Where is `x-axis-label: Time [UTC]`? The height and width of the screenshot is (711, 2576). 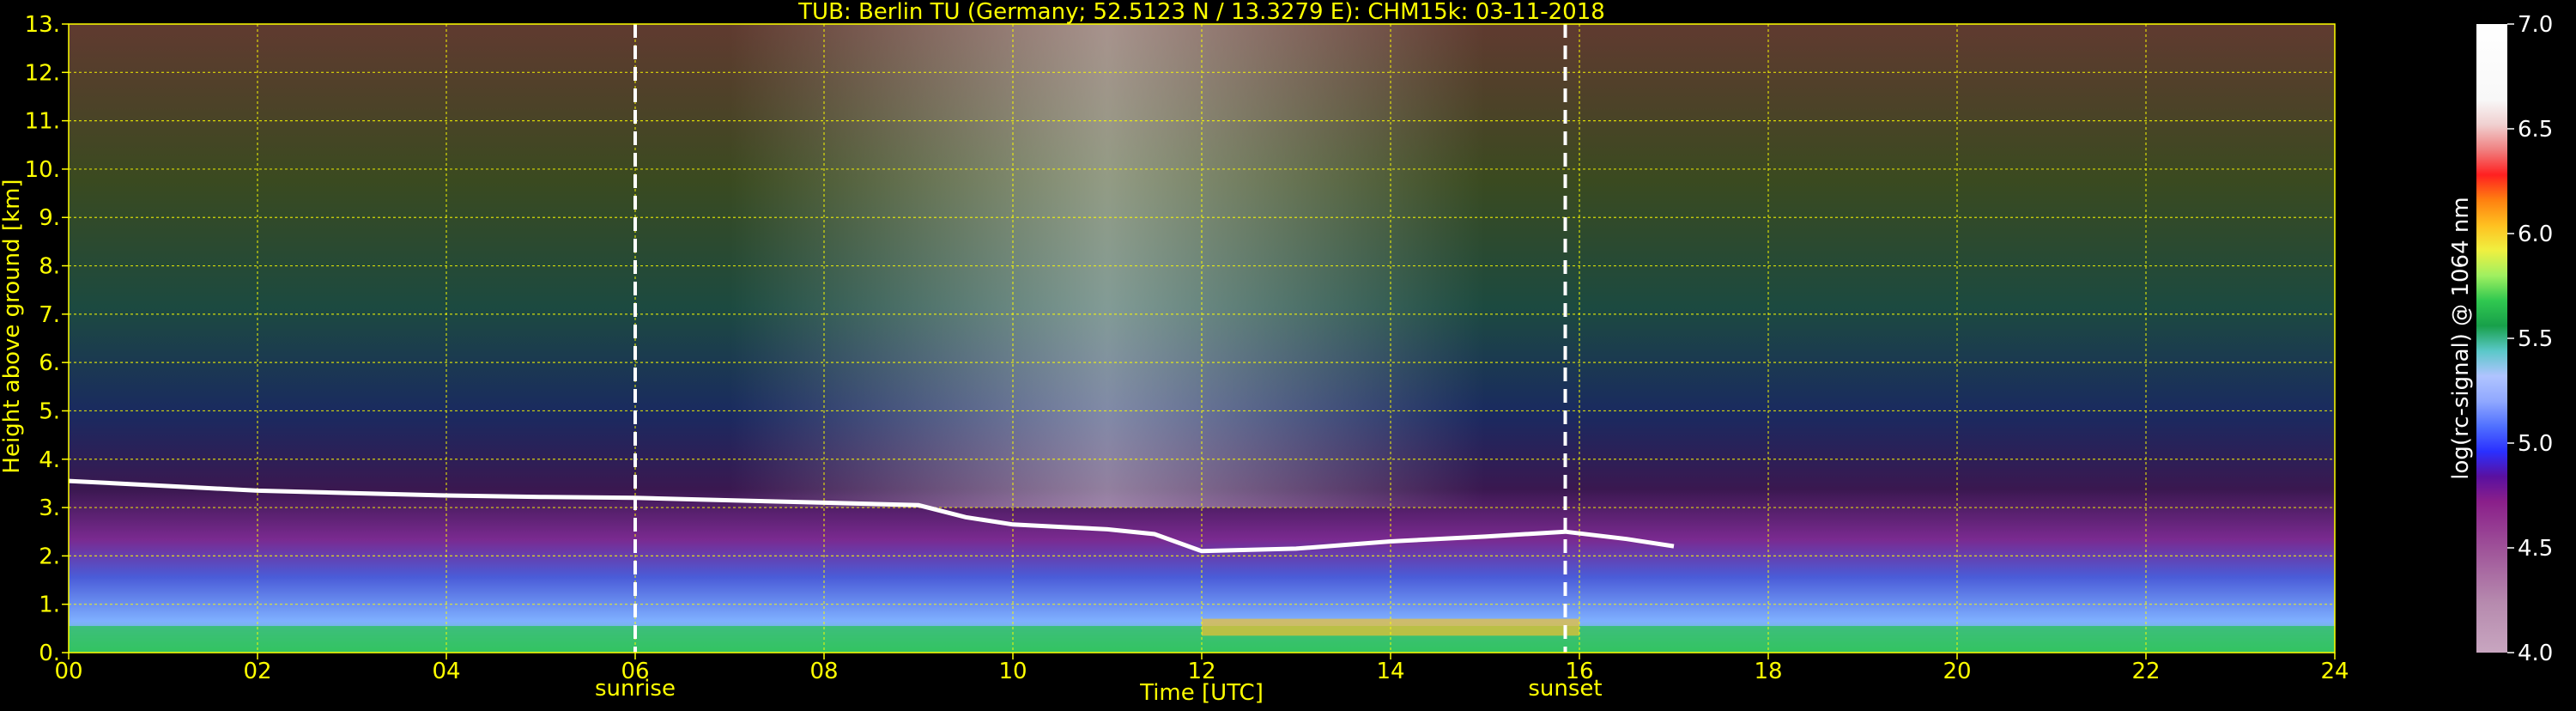
x-axis-label: Time [UTC] is located at coordinates (1201, 693).